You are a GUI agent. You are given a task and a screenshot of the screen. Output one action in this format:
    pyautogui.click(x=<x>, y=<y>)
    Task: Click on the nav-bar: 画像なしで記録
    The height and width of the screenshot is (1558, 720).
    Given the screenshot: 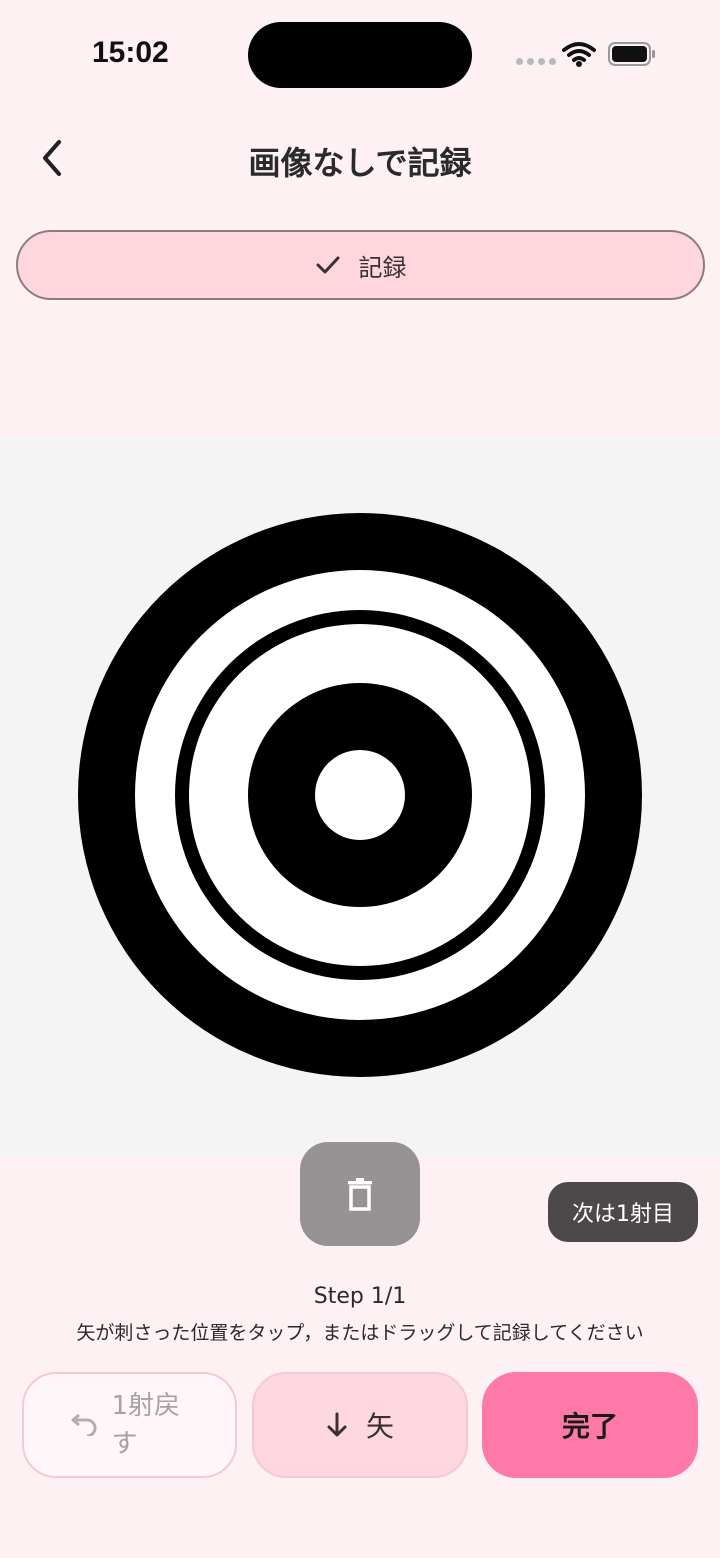 What is the action you would take?
    pyautogui.click(x=360, y=158)
    